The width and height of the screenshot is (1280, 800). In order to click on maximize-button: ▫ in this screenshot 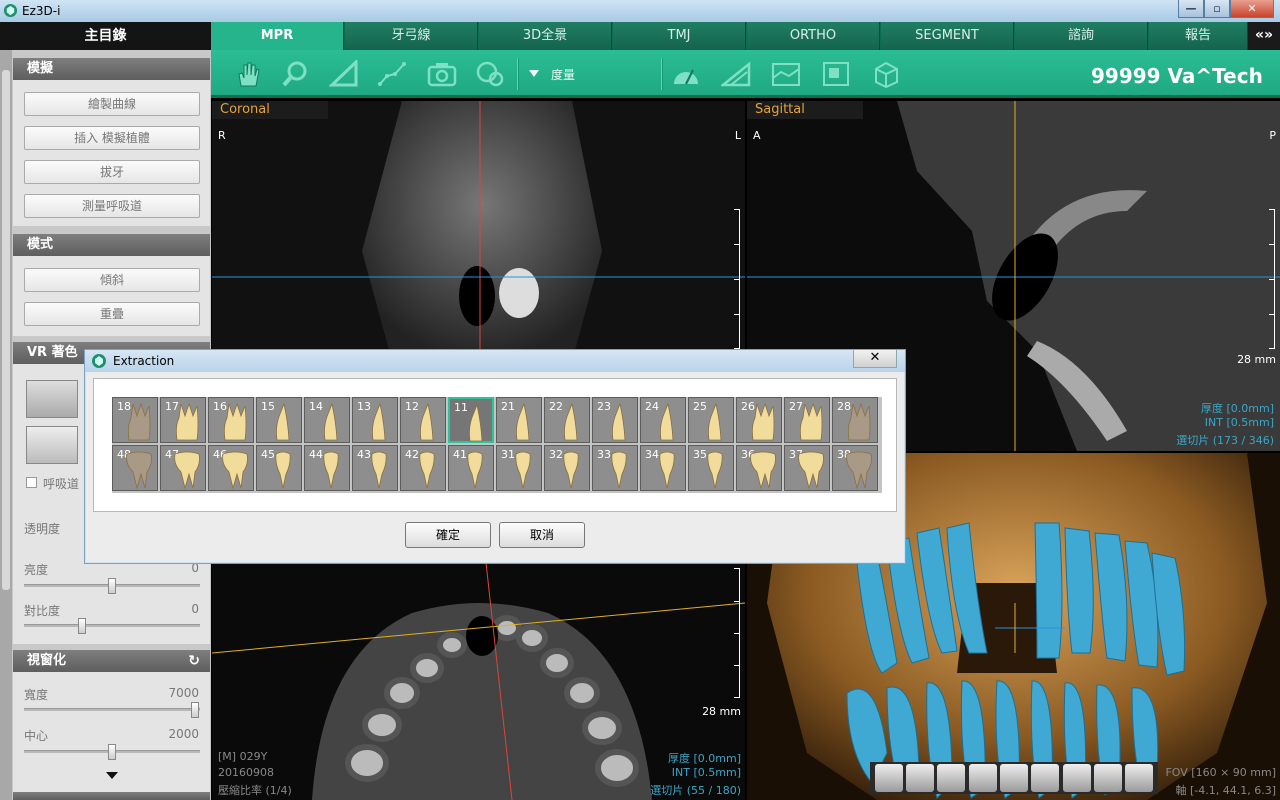, I will do `click(1217, 9)`.